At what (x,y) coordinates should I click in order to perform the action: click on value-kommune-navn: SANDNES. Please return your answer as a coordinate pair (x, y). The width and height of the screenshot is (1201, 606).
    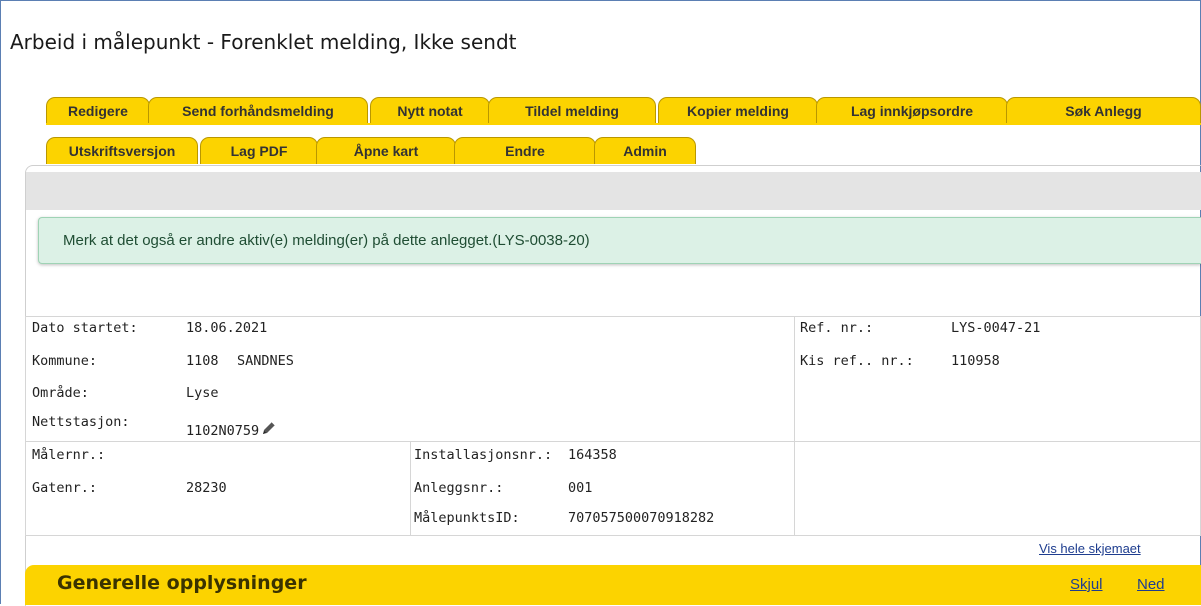
    Looking at the image, I should click on (265, 361).